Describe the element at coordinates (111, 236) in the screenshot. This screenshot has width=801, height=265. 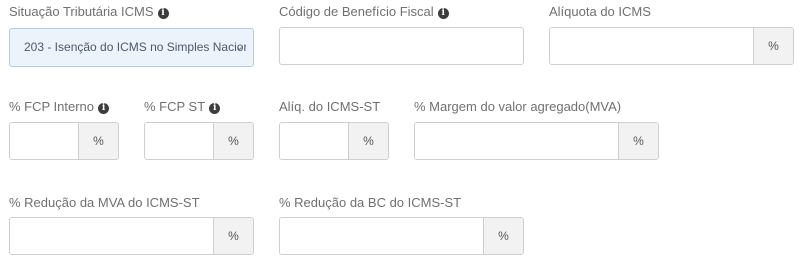
I see `reducao-mva-input` at that location.